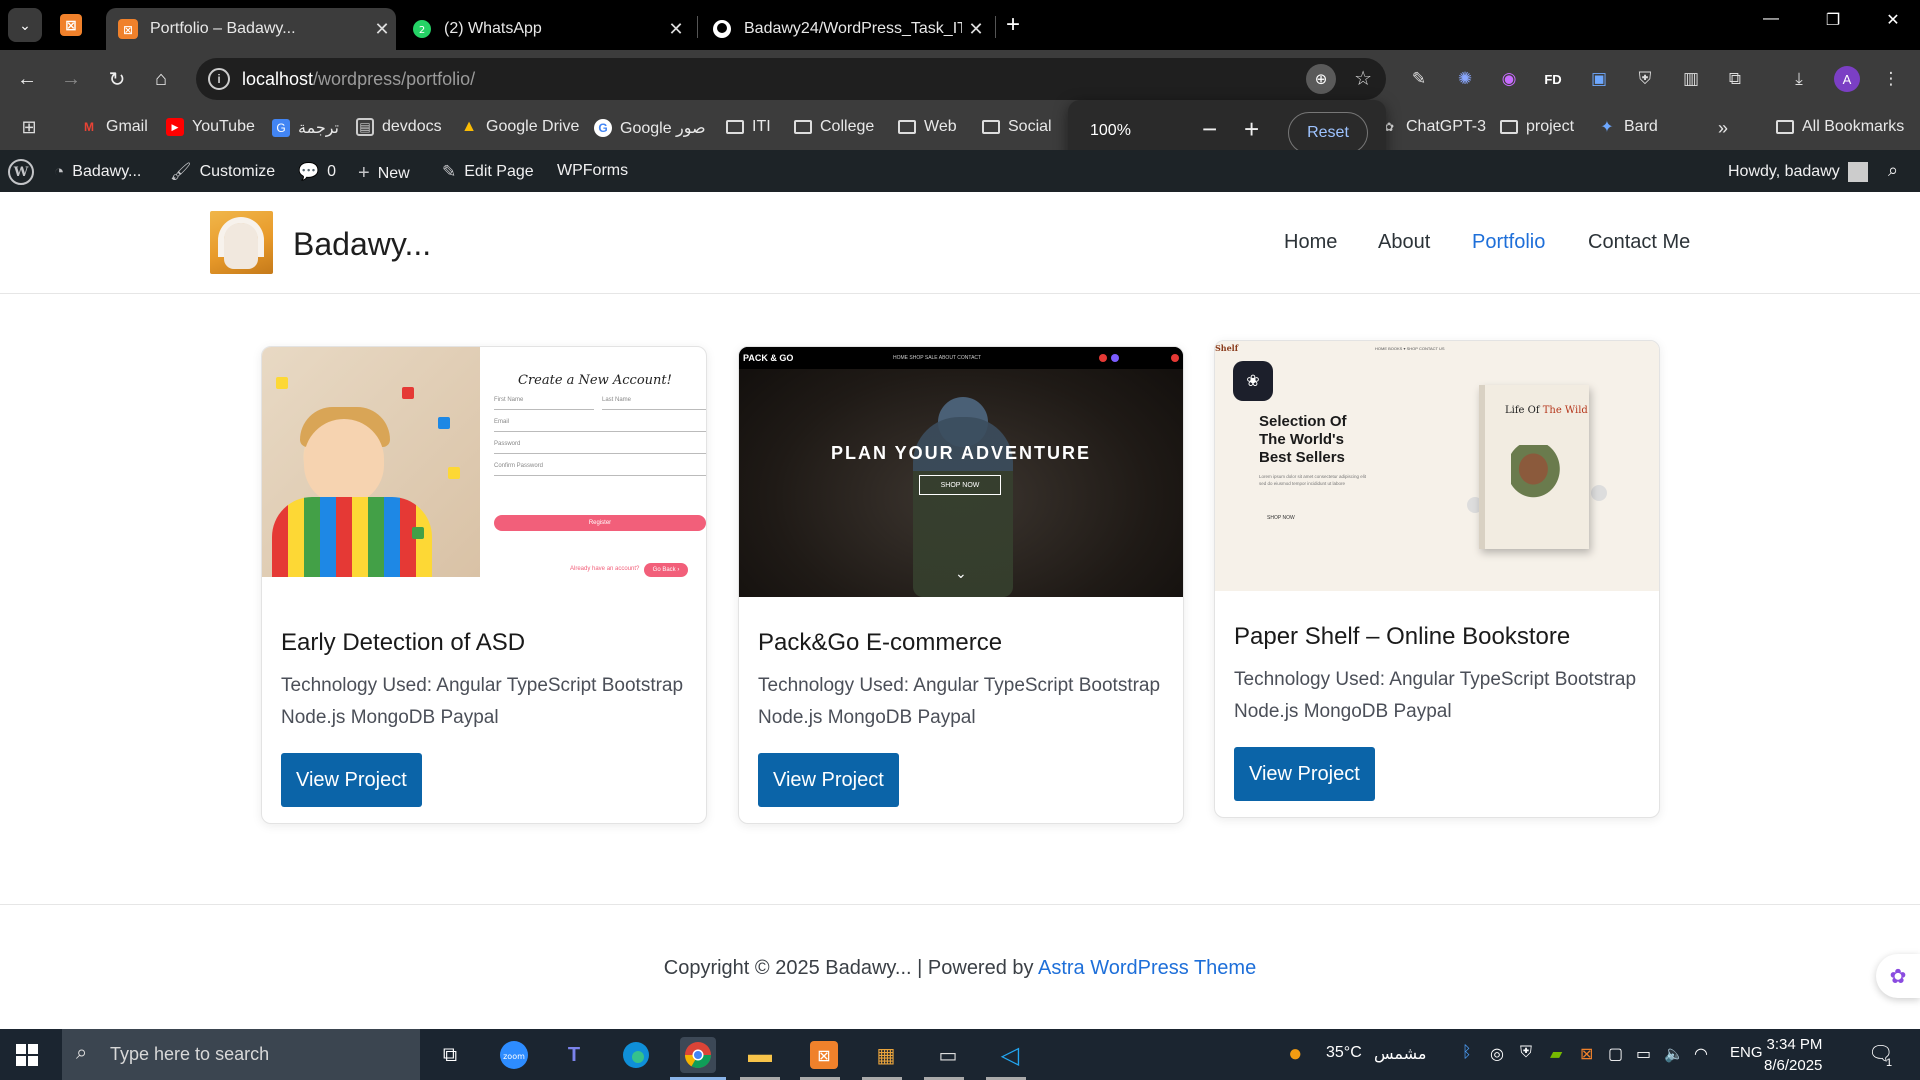 This screenshot has height=1080, width=1920. I want to click on home-icon: ⌂, so click(161, 79).